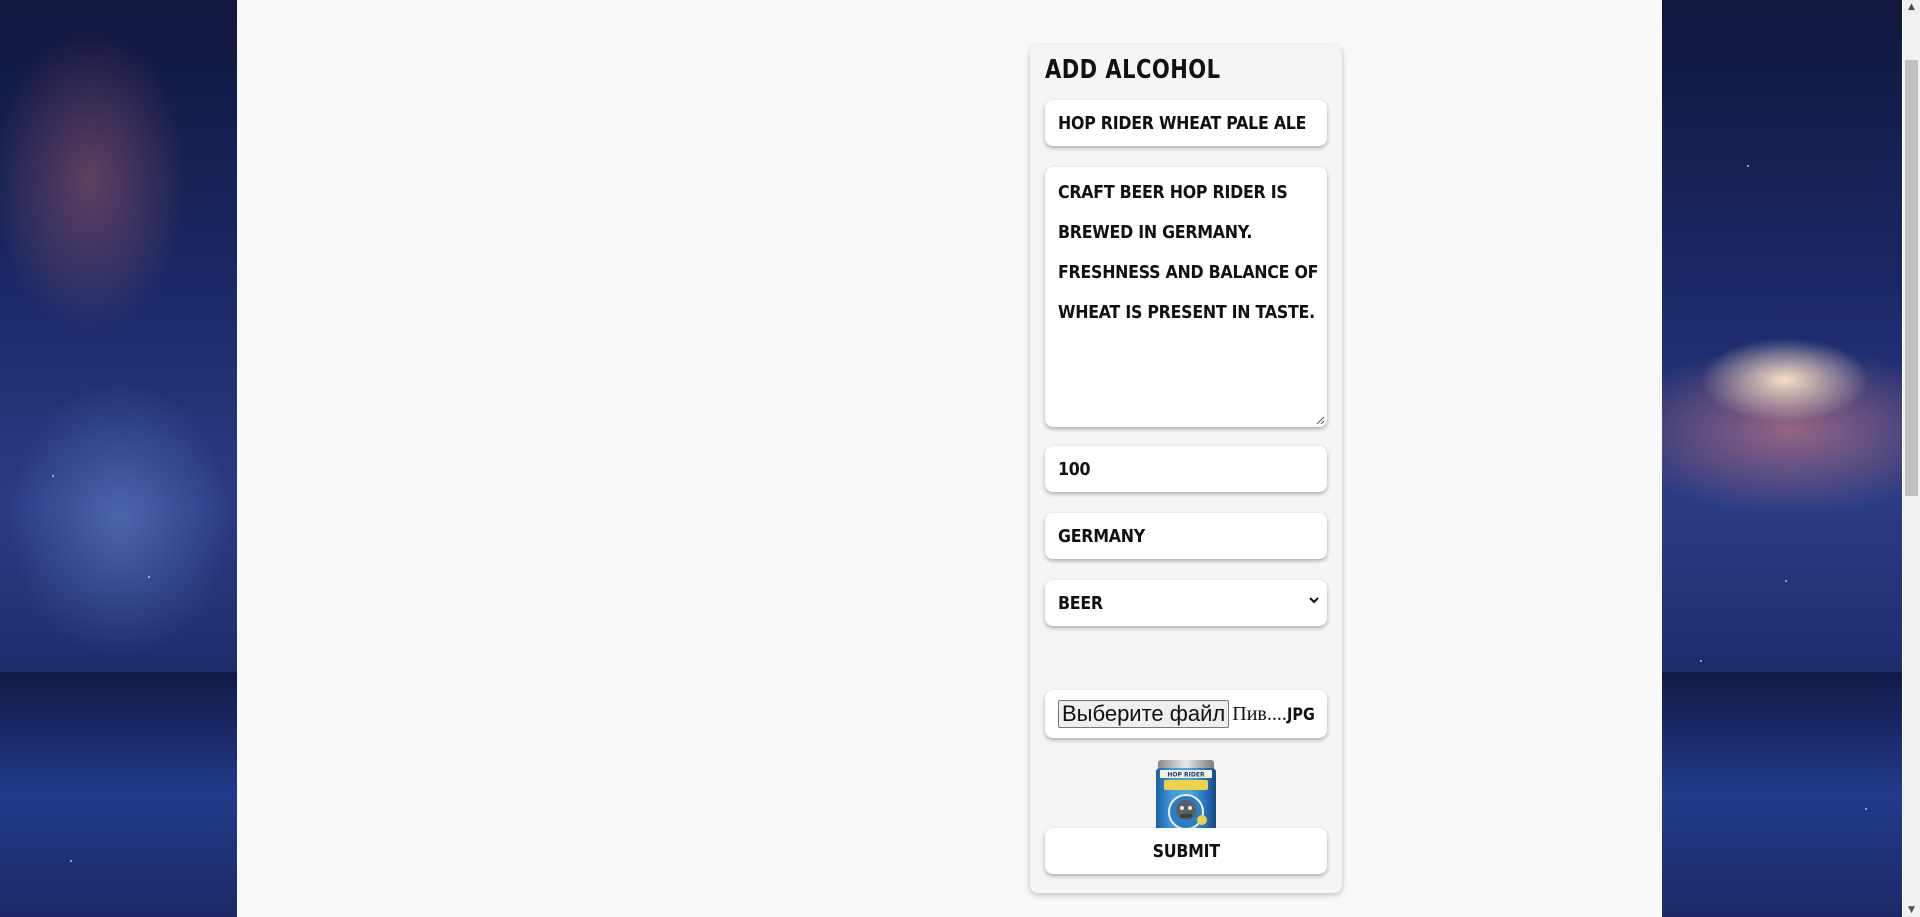 The width and height of the screenshot is (1920, 917). I want to click on scroll-up-arrow-icon: ▲, so click(1911, 7).